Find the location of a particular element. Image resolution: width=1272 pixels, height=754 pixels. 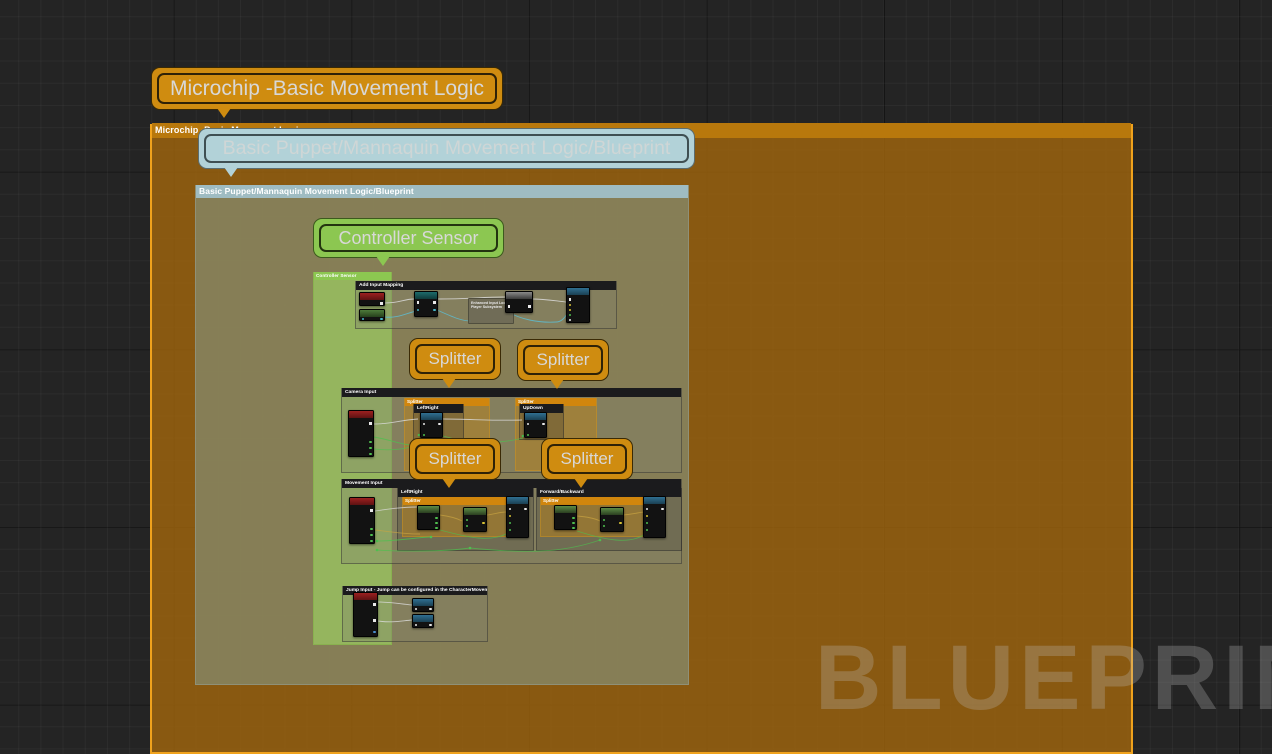

node-camera-input-action is located at coordinates (361, 433).